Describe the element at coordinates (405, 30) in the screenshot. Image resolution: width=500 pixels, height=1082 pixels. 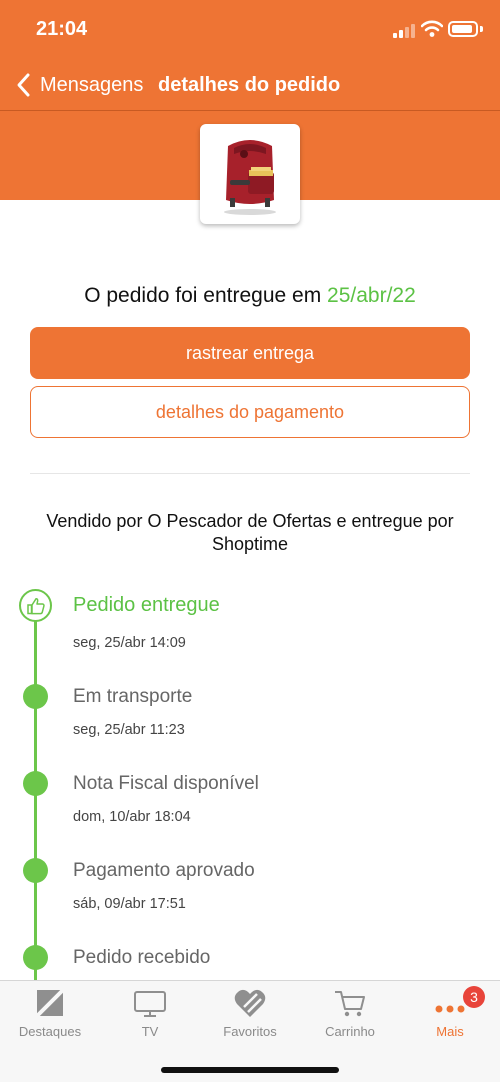
I see `cellular-signal-icon` at that location.